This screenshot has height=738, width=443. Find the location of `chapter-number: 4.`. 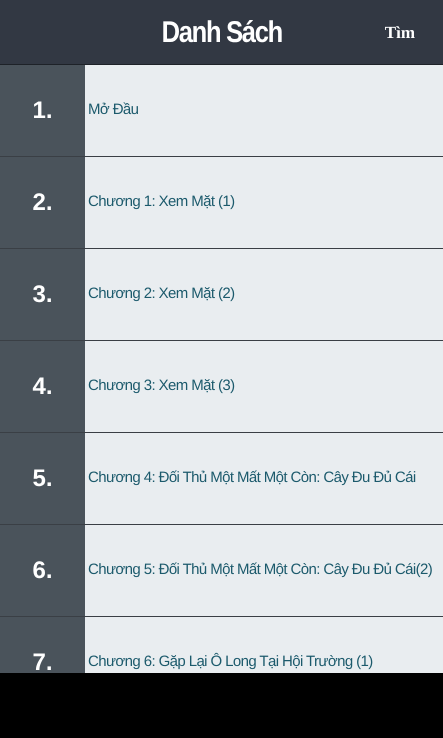

chapter-number: 4. is located at coordinates (42, 387).